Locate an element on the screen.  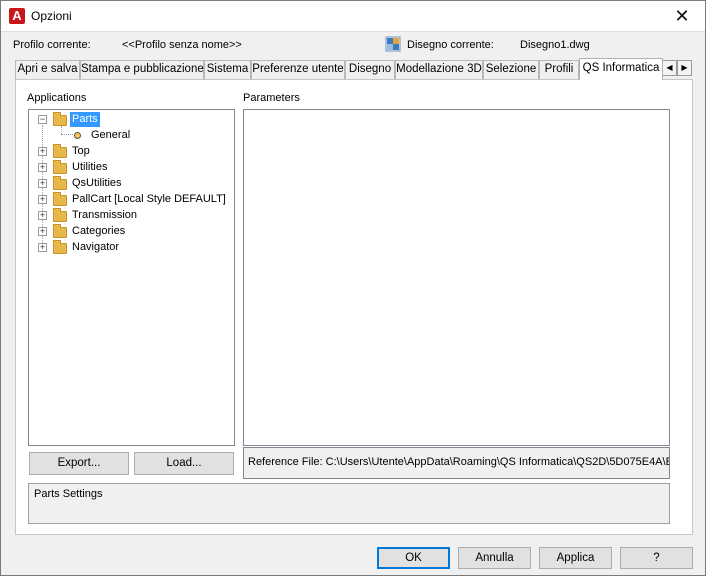
tree-item-general: General is located at coordinates (129, 135).